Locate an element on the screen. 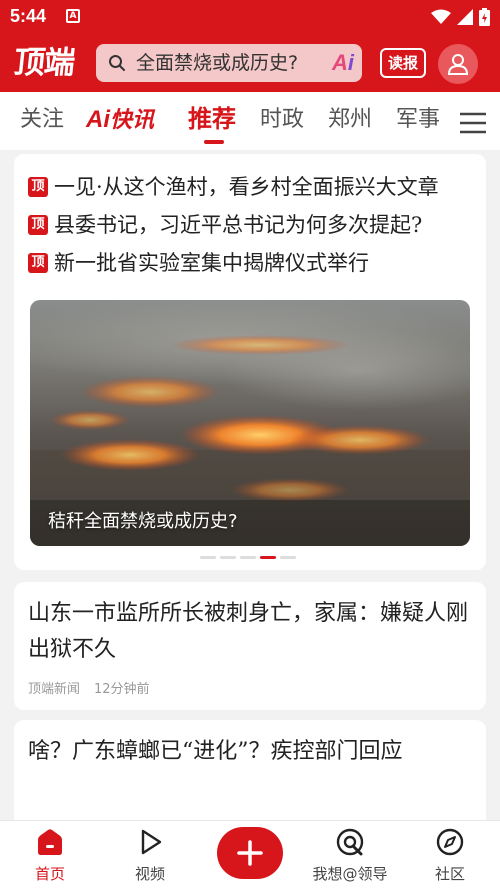  tab-military: 军事 is located at coordinates (418, 120).